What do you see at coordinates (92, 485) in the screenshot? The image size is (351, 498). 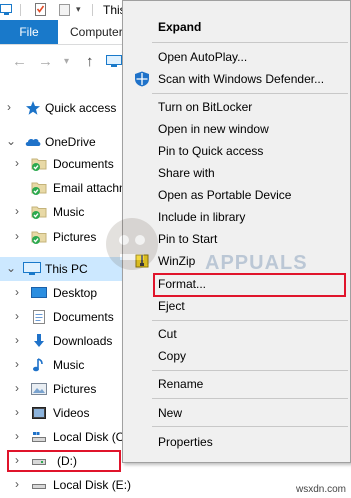 I see `nav-label: Local Disk (E:)` at bounding box center [92, 485].